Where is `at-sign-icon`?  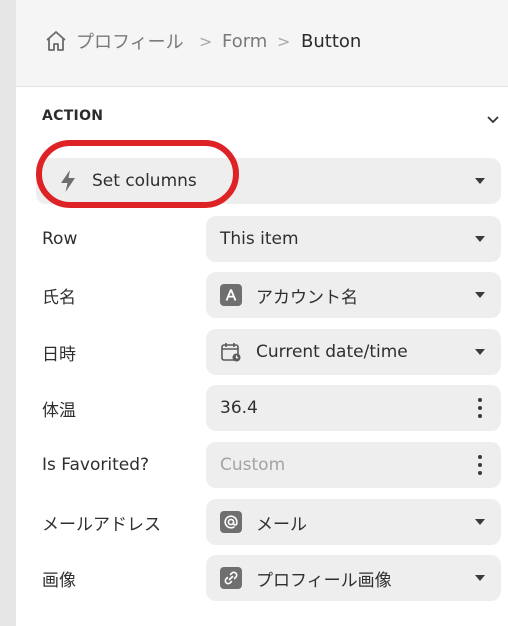 at-sign-icon is located at coordinates (231, 522).